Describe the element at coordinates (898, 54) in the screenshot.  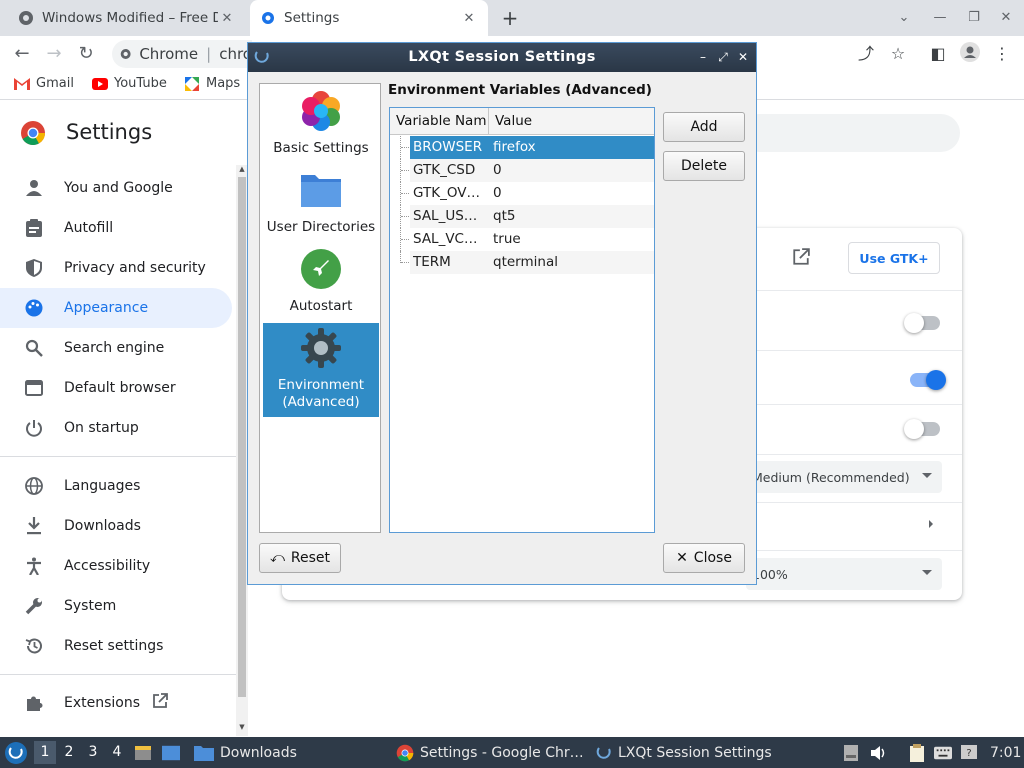
I see `star-icon: ☆` at that location.